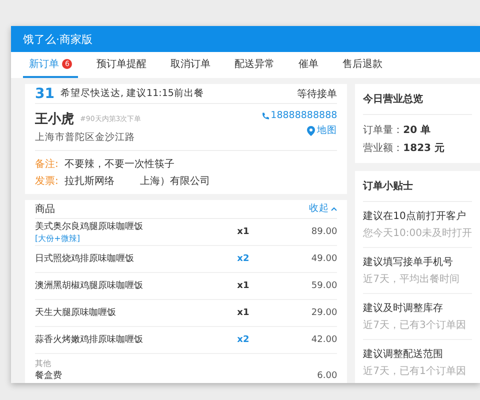 The image size is (480, 400). Describe the element at coordinates (136, 238) in the screenshot. I see `item-options: [大份+微辣]` at that location.